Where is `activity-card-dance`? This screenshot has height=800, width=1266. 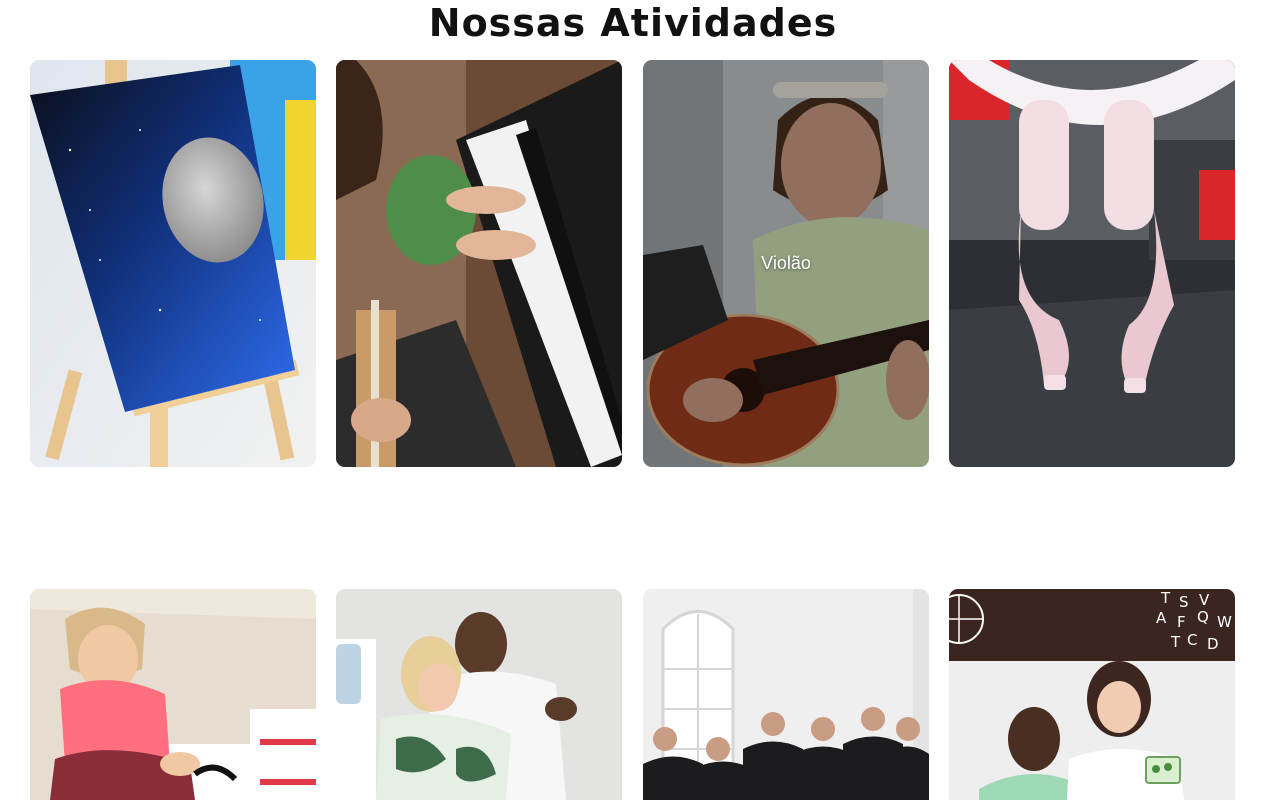
activity-card-dance is located at coordinates (479, 694).